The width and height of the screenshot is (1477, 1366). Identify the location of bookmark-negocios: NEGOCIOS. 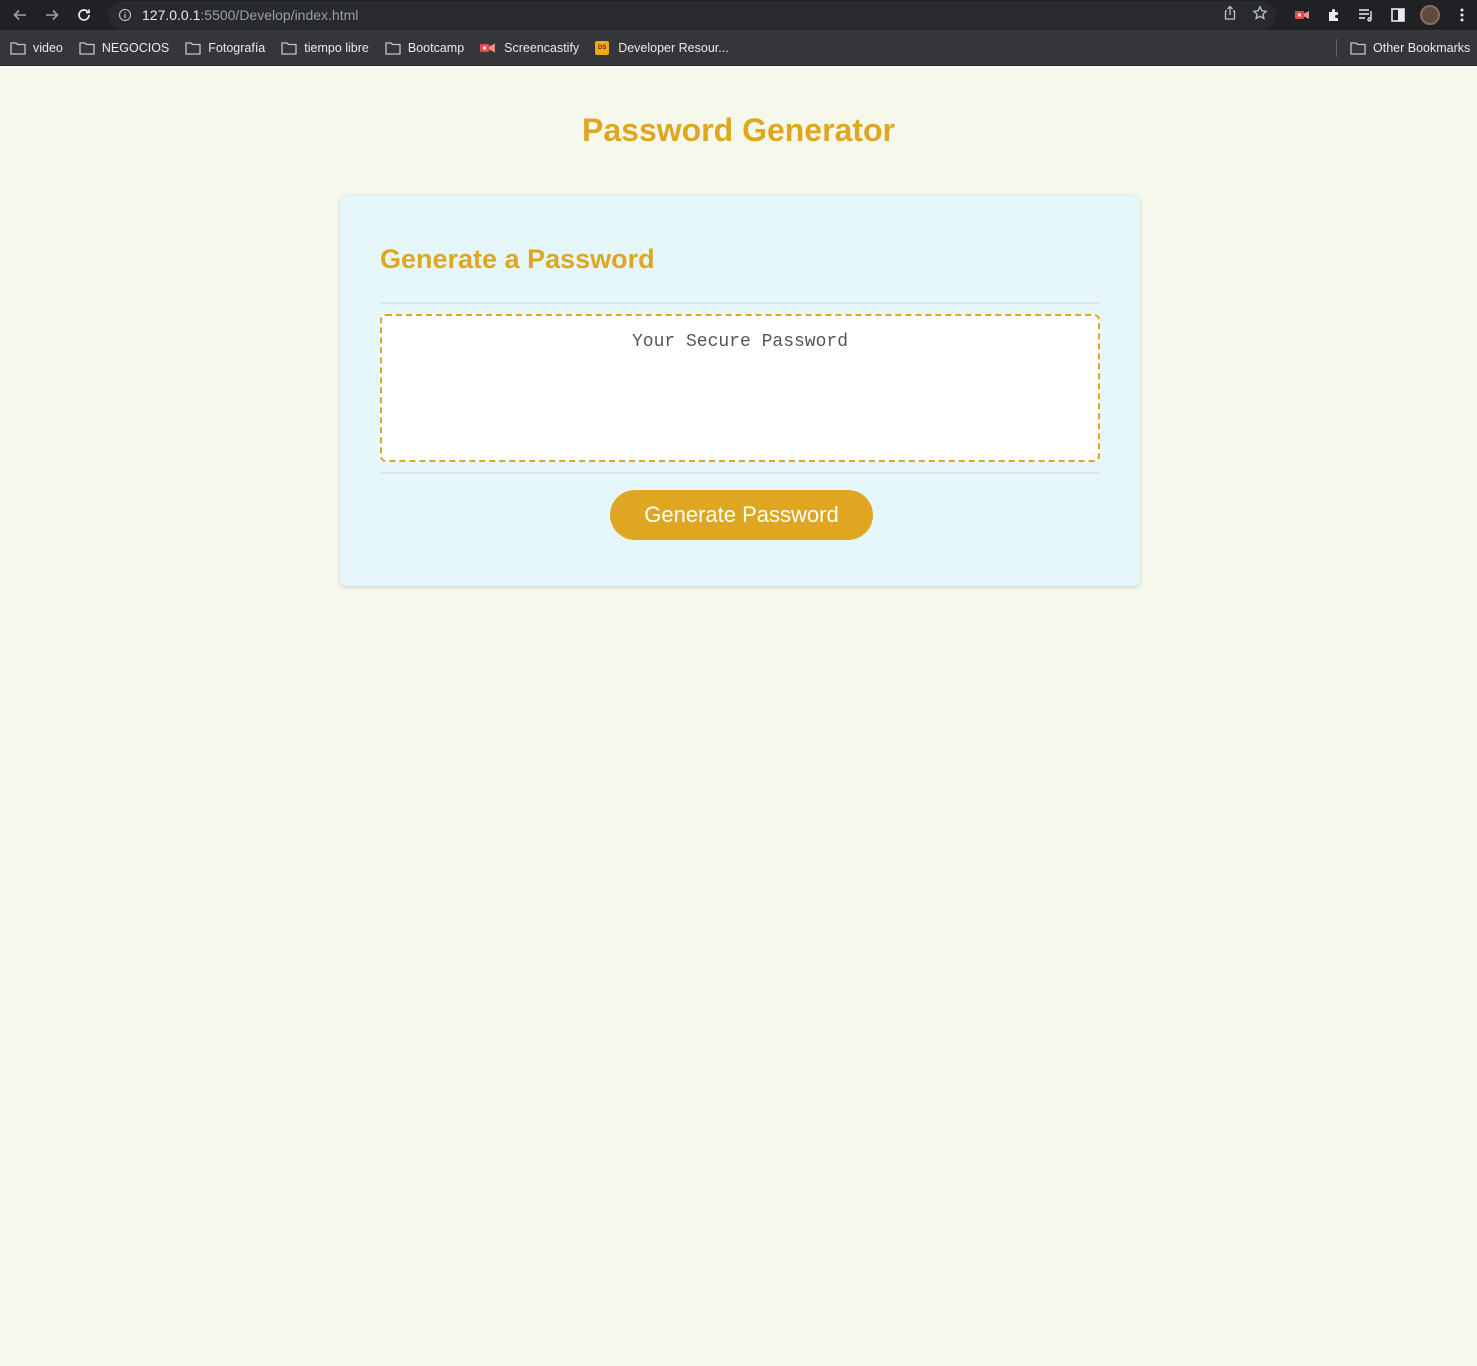
(122, 48).